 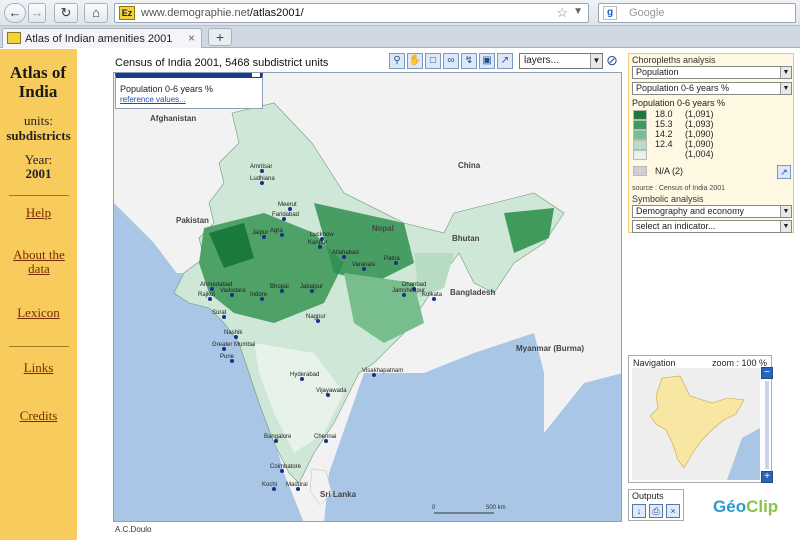 I want to click on zoom-slider: − +, so click(x=767, y=426).